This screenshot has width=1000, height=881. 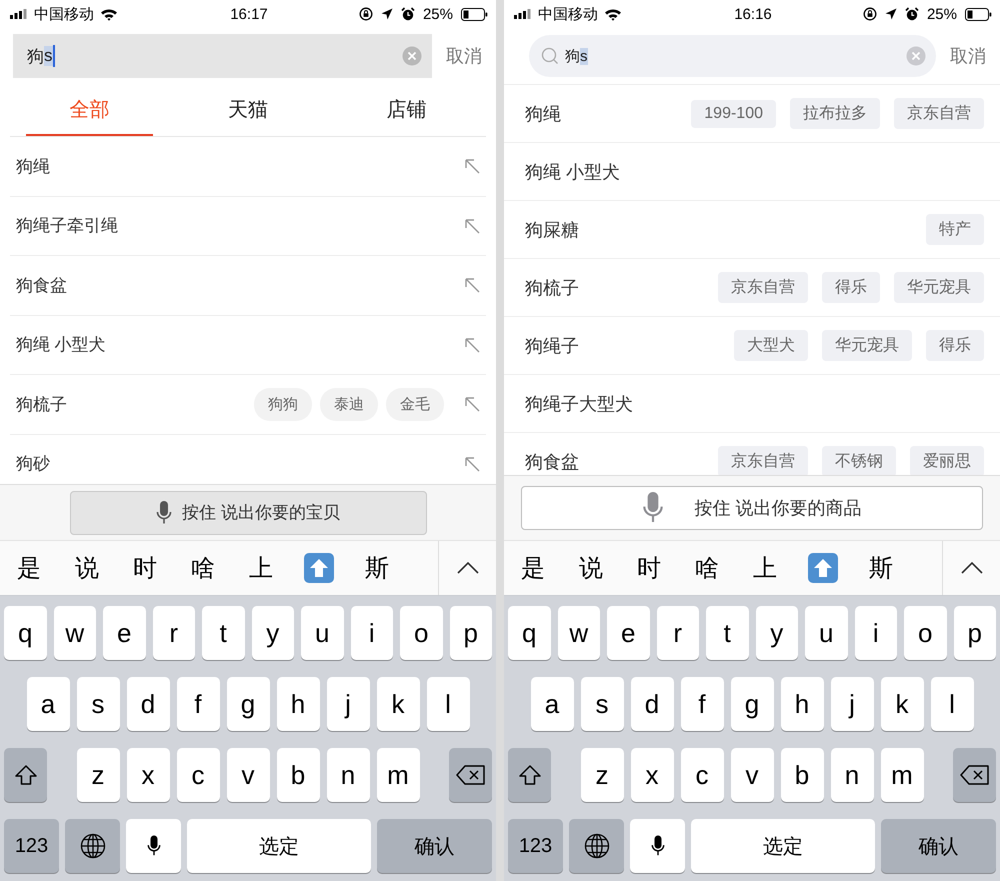 I want to click on key: d, so click(x=148, y=704).